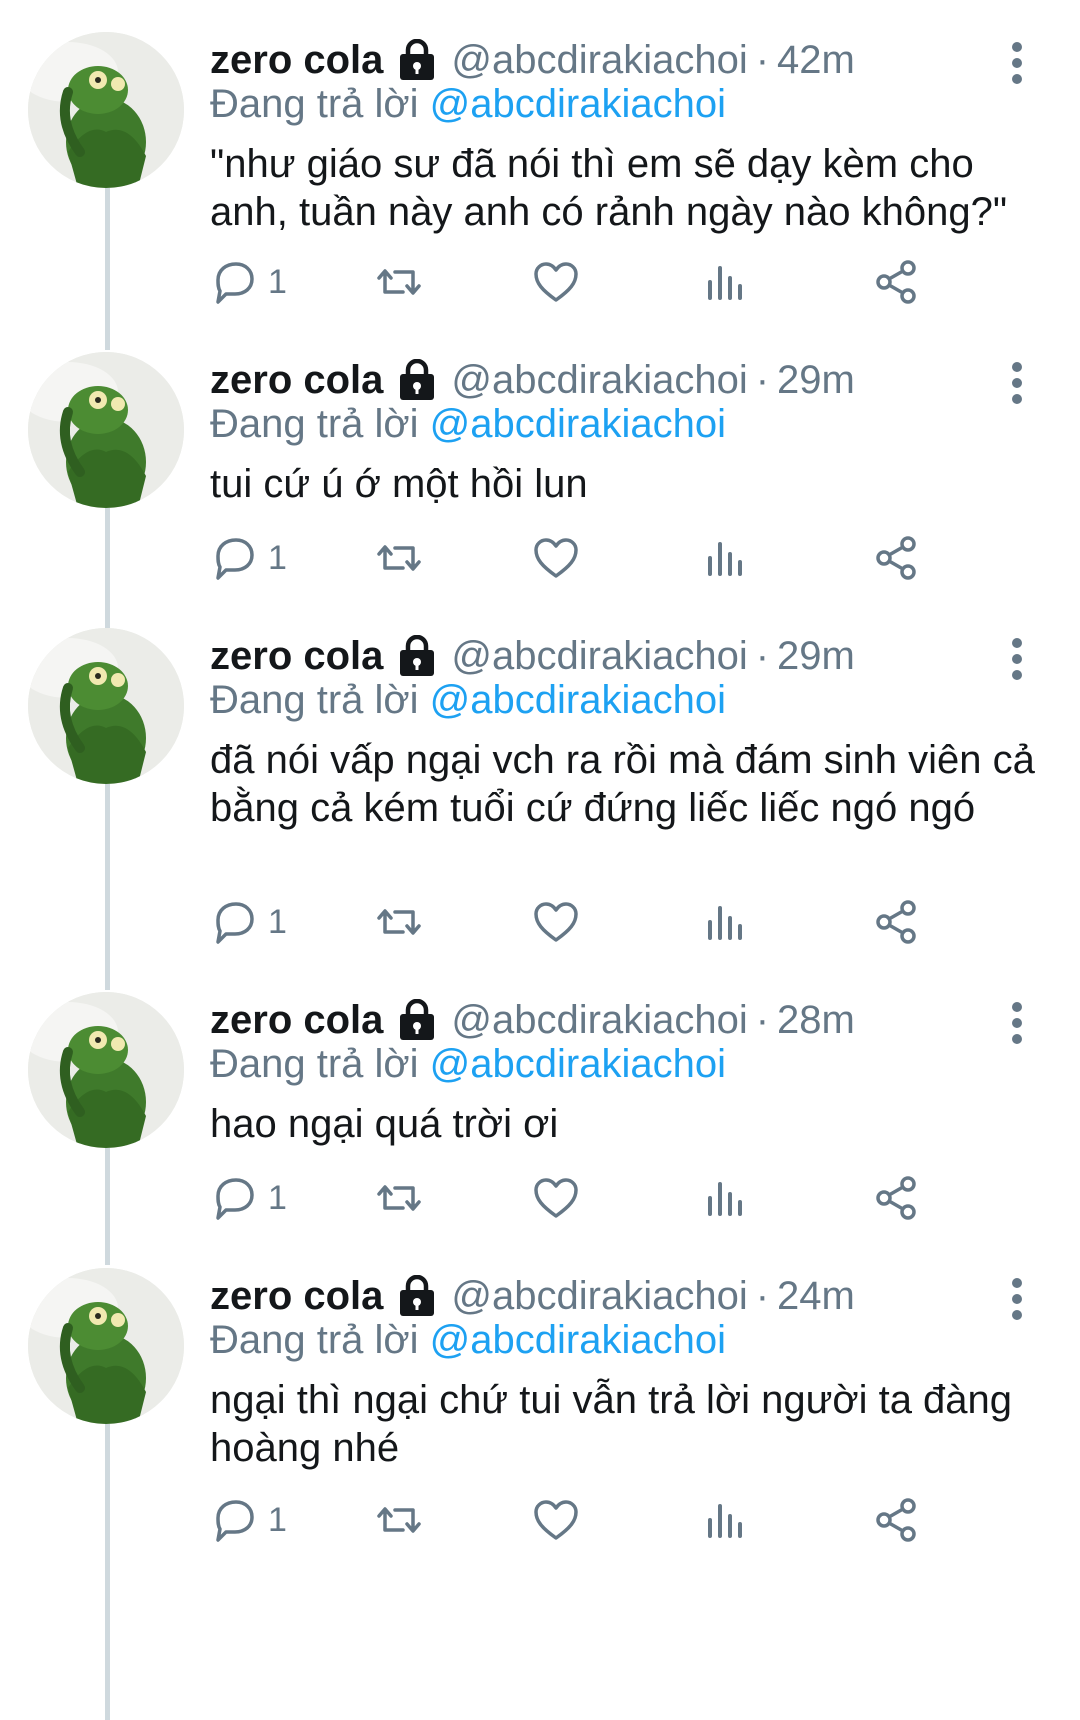  I want to click on timestamp: 28m, so click(816, 1020).